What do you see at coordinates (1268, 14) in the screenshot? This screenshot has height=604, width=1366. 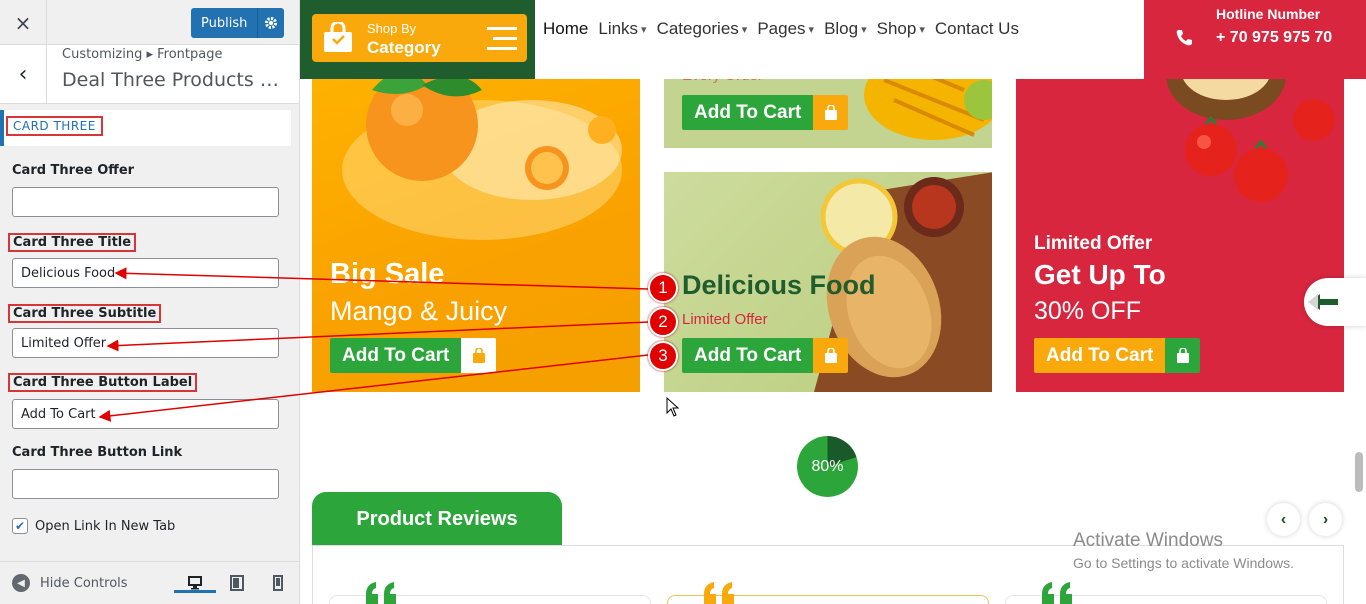 I see `hotline-label: Hotline Number` at bounding box center [1268, 14].